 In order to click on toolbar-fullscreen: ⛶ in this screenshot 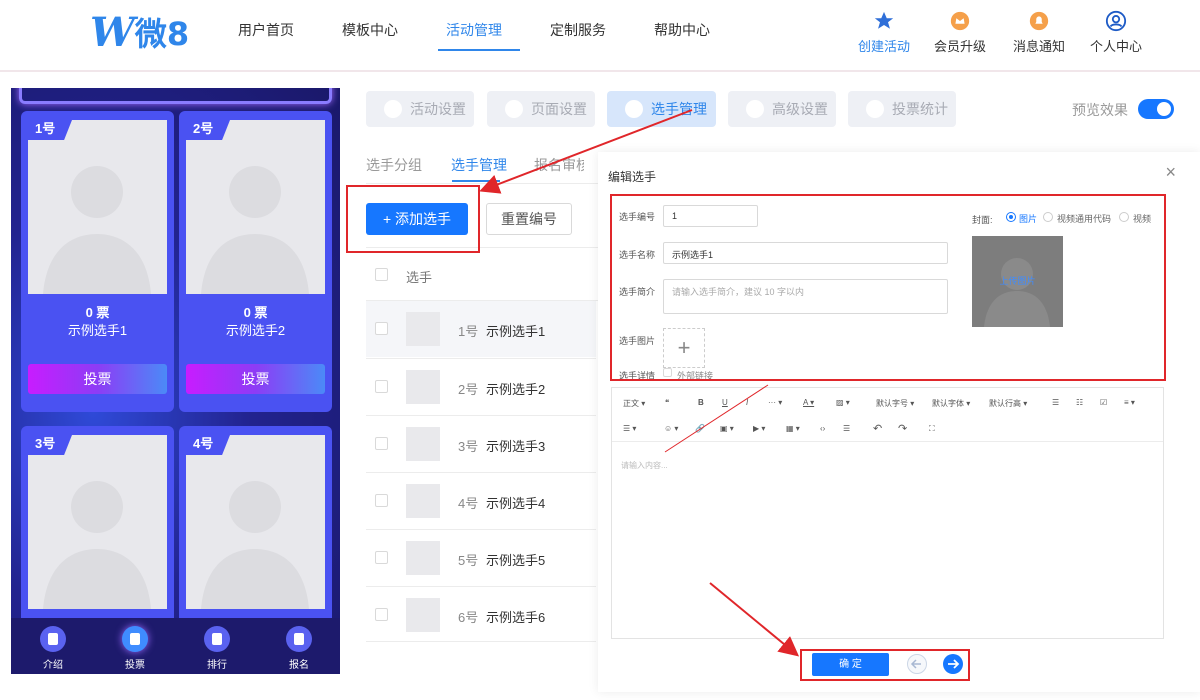, I will do `click(932, 429)`.